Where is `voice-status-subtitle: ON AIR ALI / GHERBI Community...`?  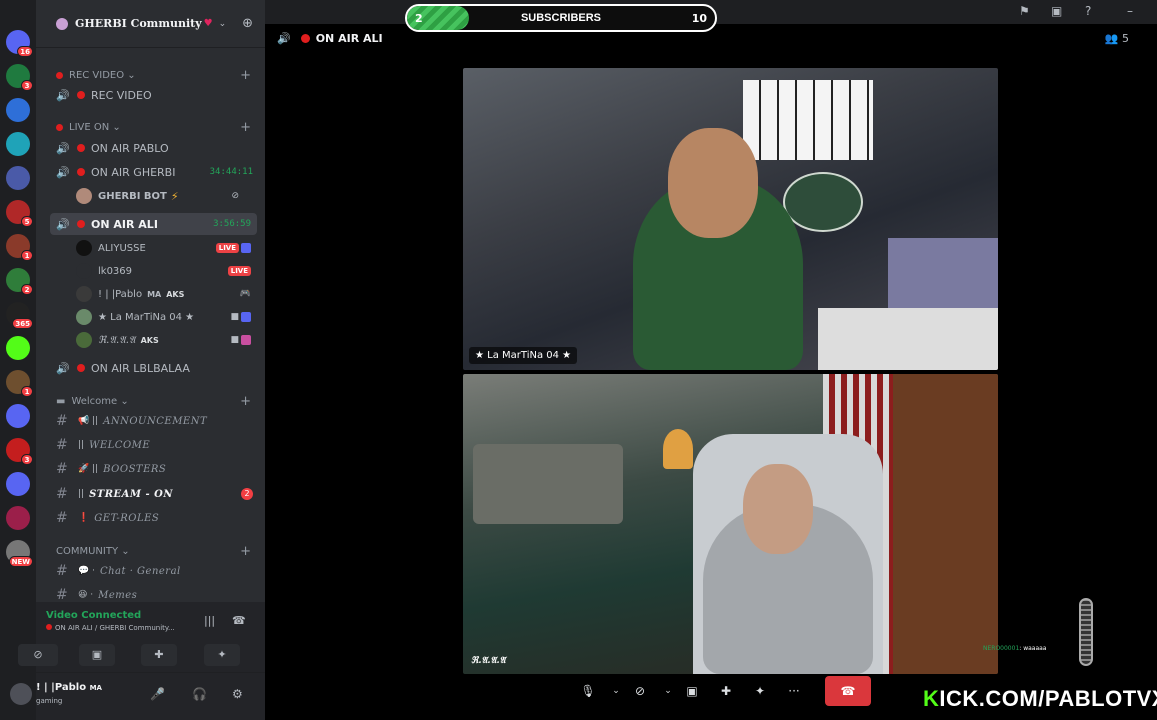
voice-status-subtitle: ON AIR ALI / GHERBI Community... is located at coordinates (110, 628).